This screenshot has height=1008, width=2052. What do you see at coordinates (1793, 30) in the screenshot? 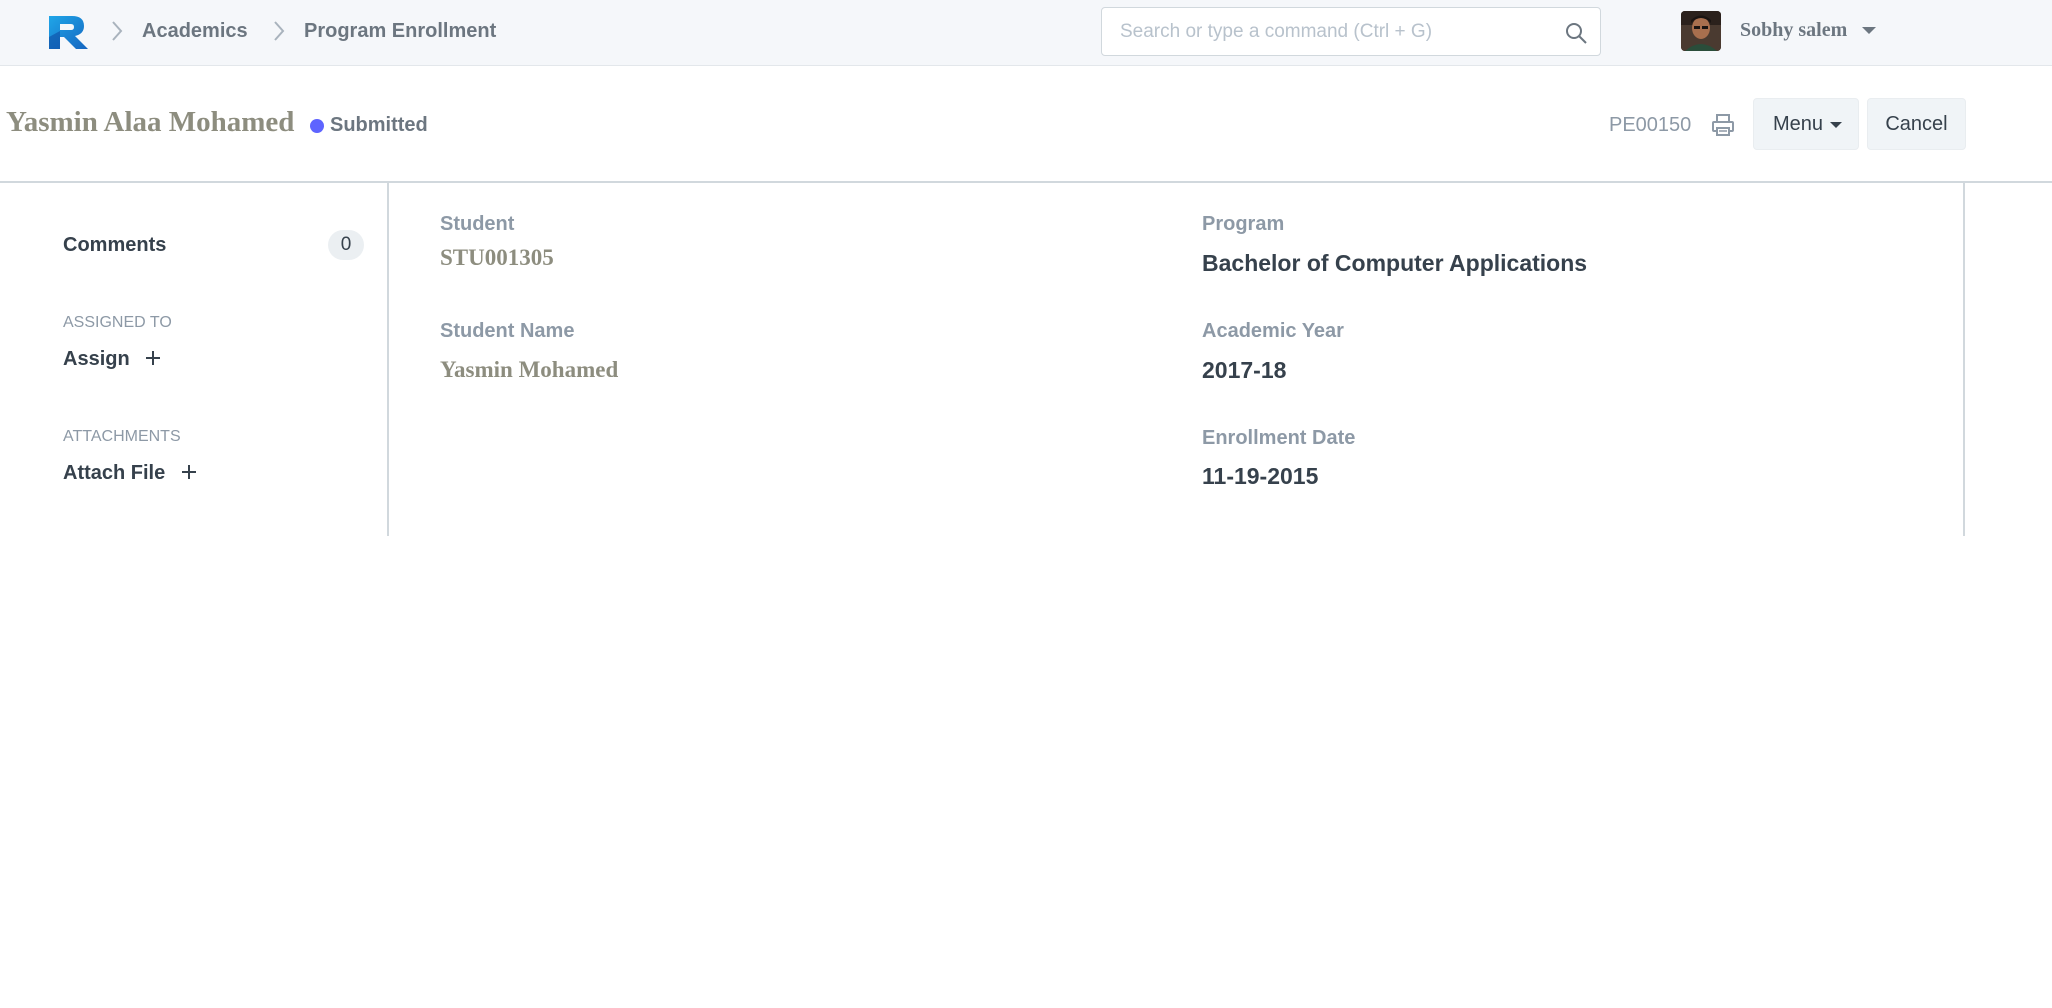
I see `user-menu: Sobhy salem` at bounding box center [1793, 30].